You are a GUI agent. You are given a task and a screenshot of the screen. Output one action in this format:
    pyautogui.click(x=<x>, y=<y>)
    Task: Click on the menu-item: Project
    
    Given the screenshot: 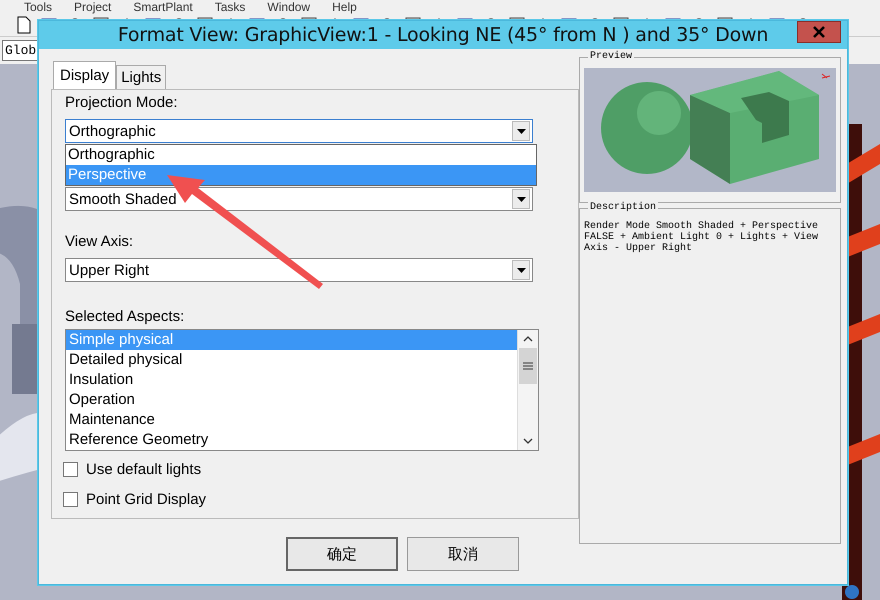 What is the action you would take?
    pyautogui.click(x=93, y=7)
    